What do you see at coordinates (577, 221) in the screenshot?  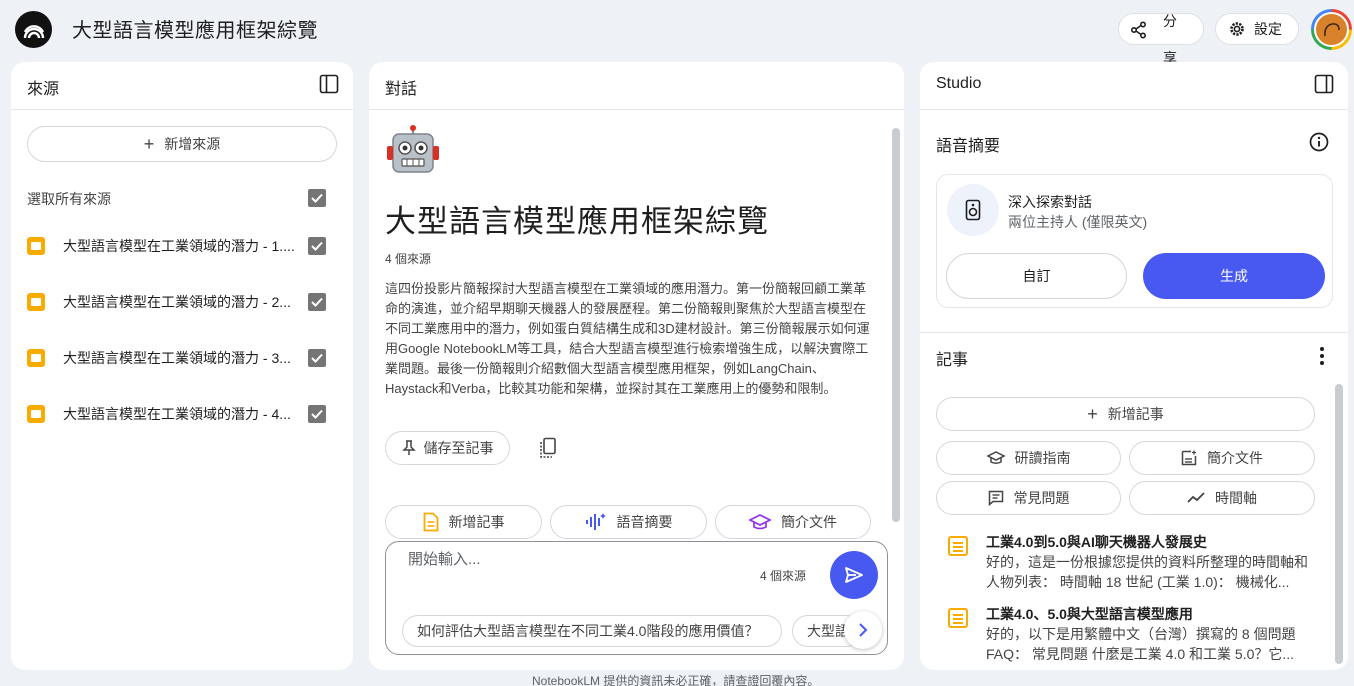 I see `notebook-title: 大型語言模型應用框架綜覽` at bounding box center [577, 221].